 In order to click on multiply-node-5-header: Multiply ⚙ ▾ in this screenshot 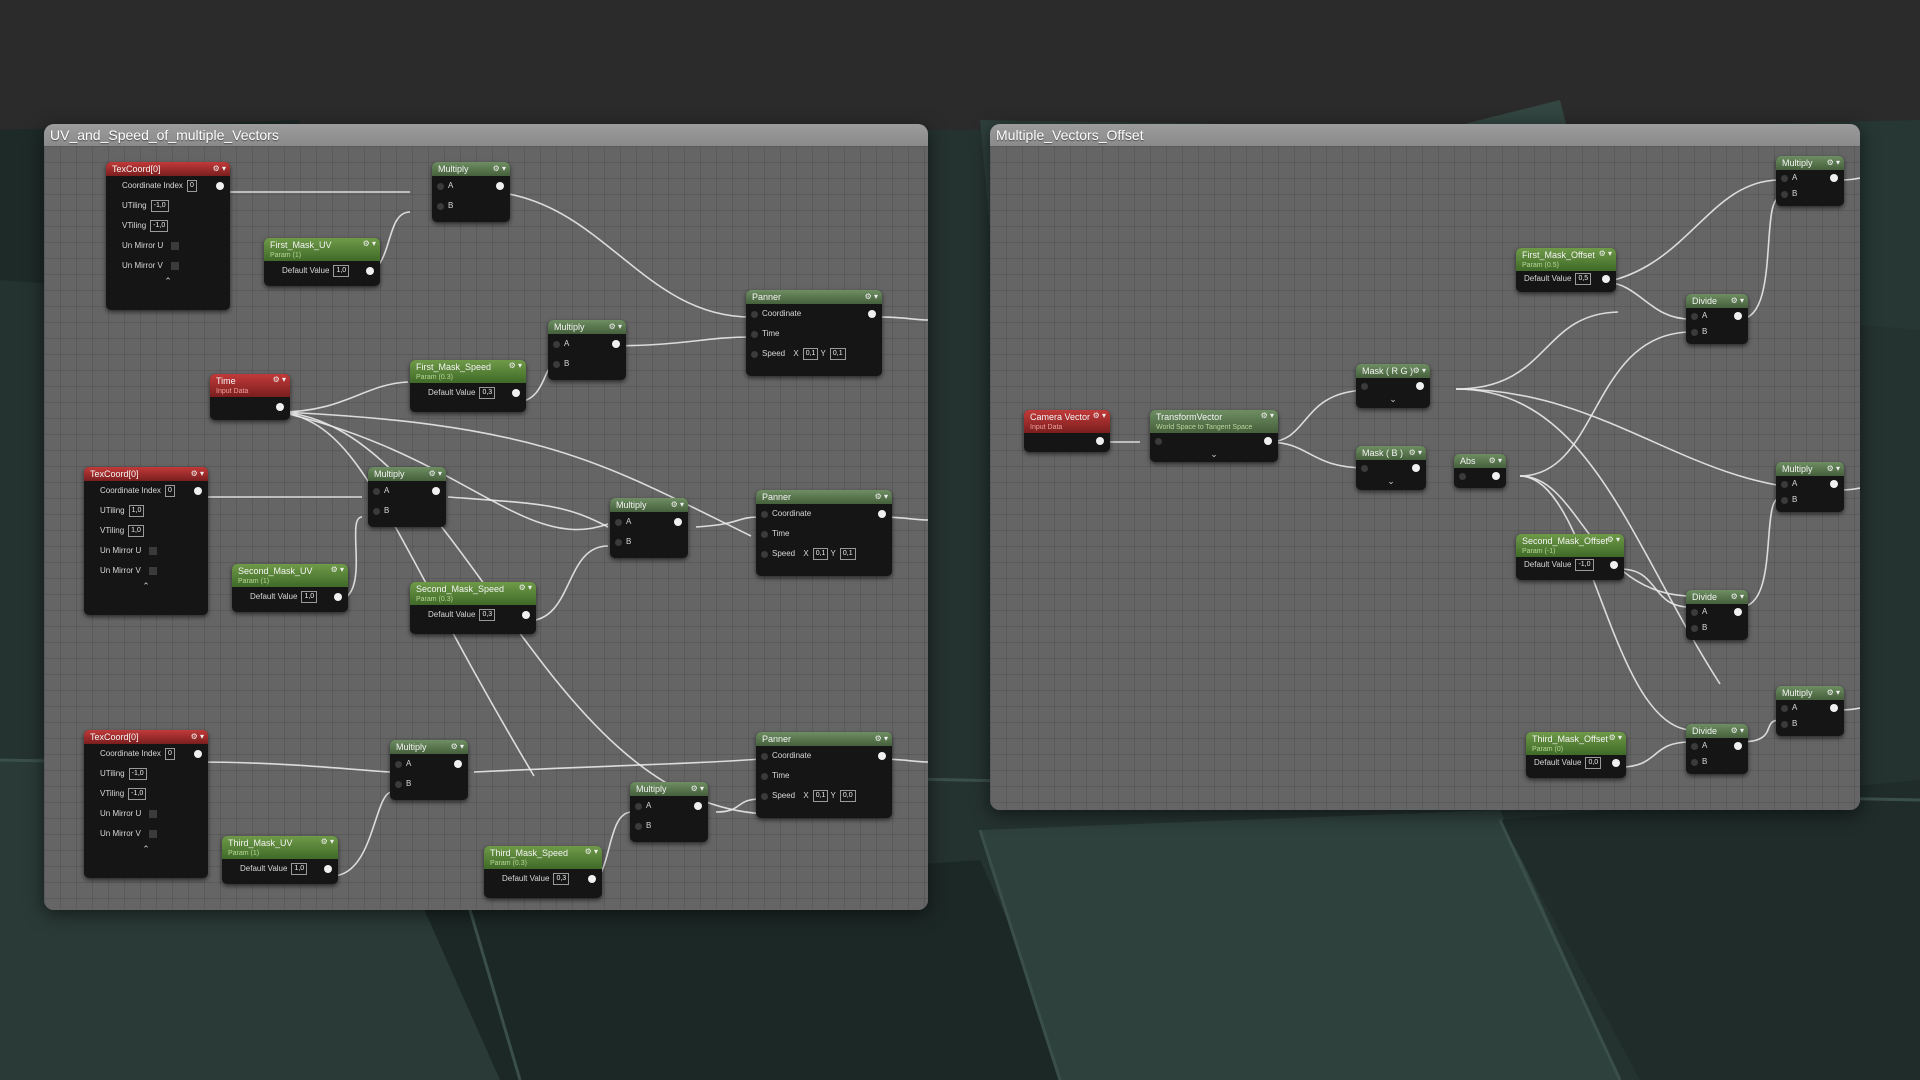, I will do `click(429, 747)`.